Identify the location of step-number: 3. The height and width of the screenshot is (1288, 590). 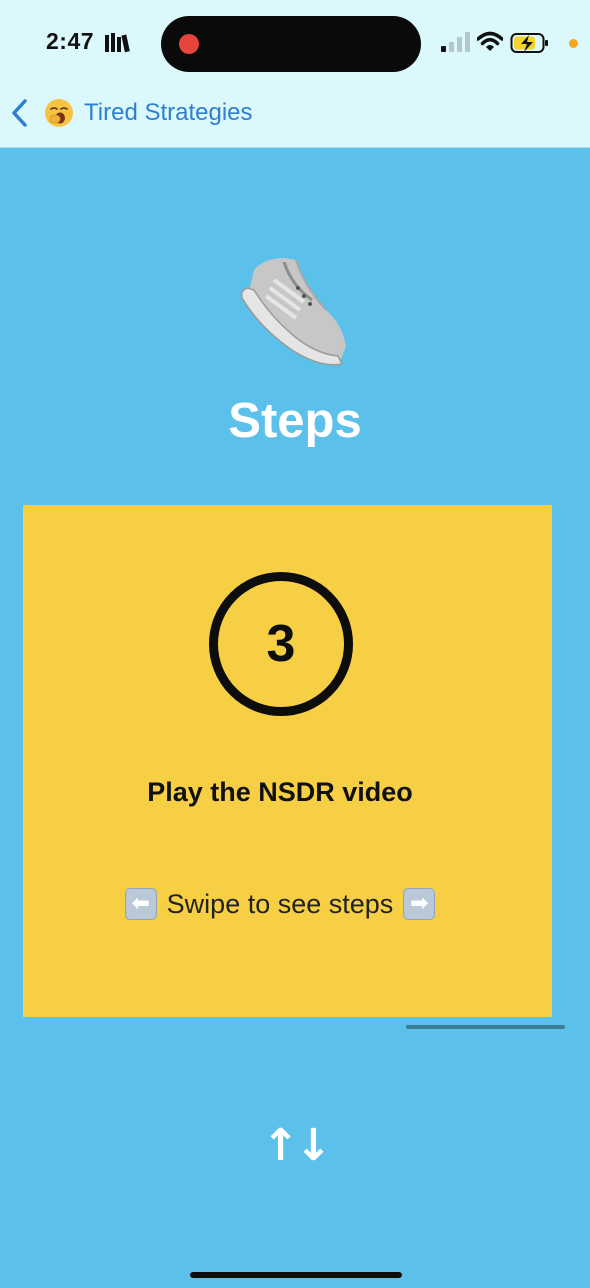
(281, 644).